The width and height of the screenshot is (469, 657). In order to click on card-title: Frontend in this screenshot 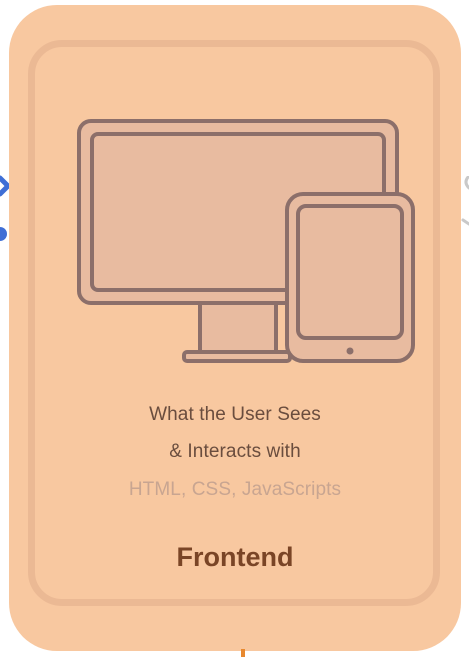, I will do `click(235, 557)`.